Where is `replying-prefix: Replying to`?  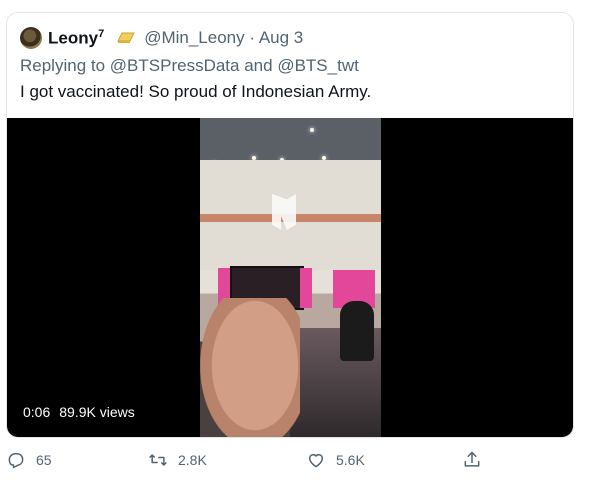
replying-prefix: Replying to is located at coordinates (63, 65).